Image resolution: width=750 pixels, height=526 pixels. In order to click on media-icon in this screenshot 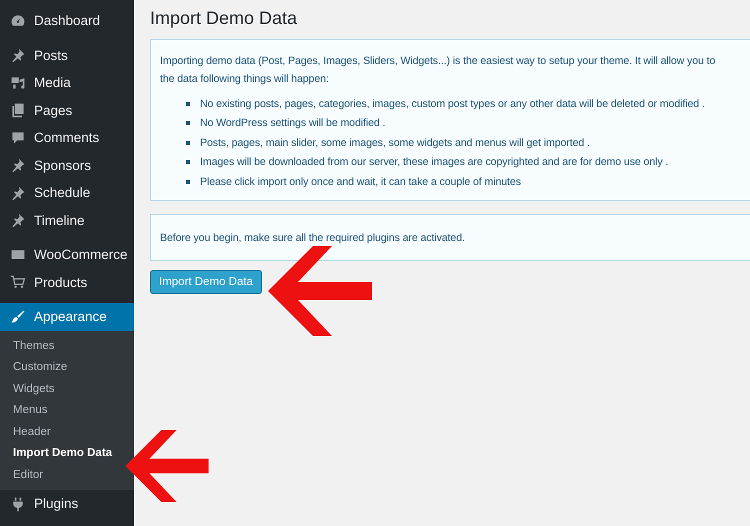, I will do `click(18, 82)`.